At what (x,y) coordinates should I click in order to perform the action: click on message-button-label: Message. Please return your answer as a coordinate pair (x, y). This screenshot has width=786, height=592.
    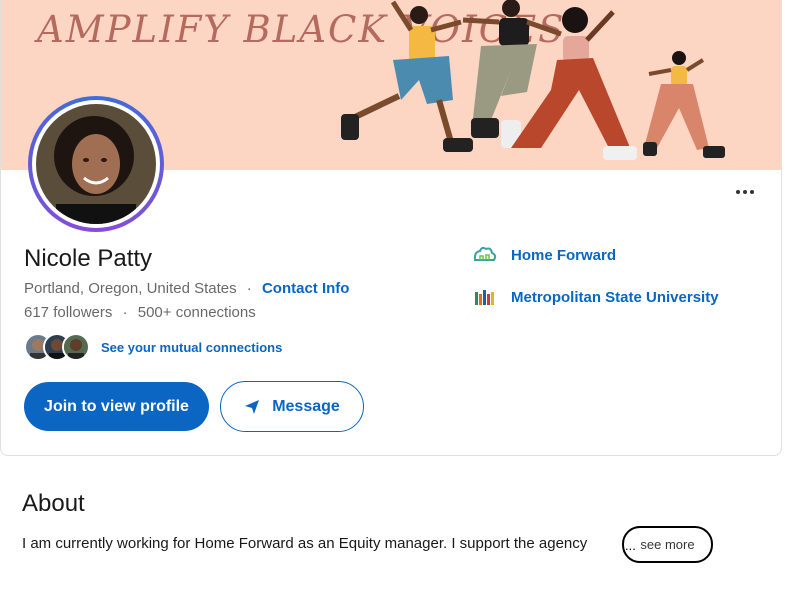
    Looking at the image, I should click on (306, 406).